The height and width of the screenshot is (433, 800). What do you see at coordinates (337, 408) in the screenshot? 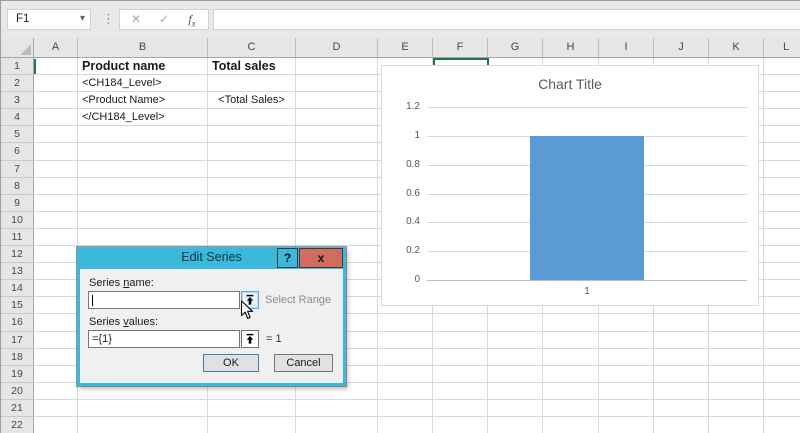
I see `cell-D21` at bounding box center [337, 408].